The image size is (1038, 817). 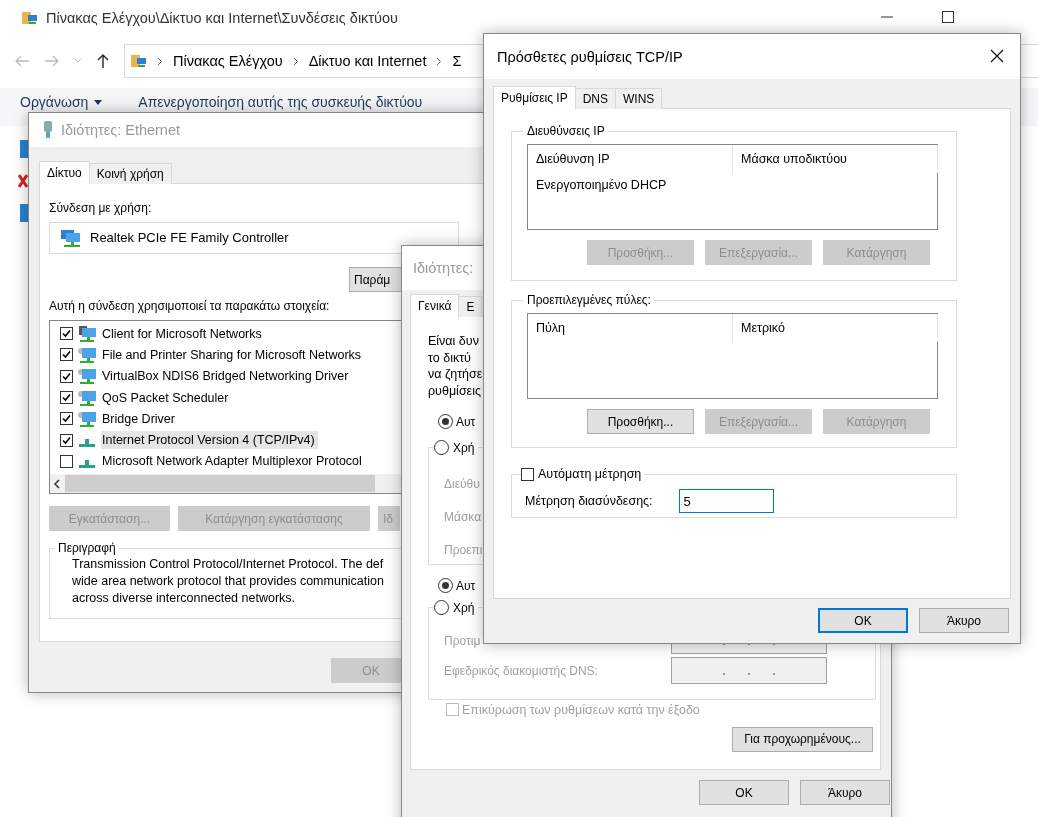 I want to click on field-label: Προεπι, so click(x=463, y=550).